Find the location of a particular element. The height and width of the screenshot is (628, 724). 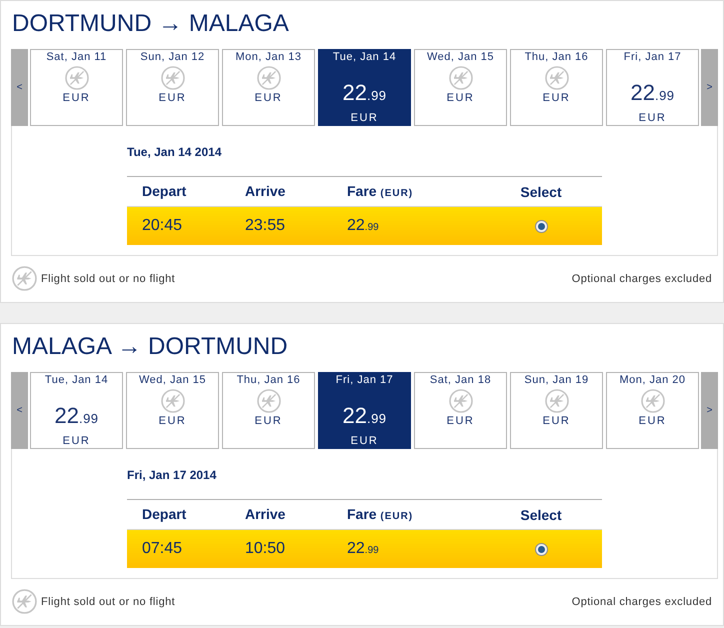

route-title: MALAGA → DORTMUND is located at coordinates (149, 347).